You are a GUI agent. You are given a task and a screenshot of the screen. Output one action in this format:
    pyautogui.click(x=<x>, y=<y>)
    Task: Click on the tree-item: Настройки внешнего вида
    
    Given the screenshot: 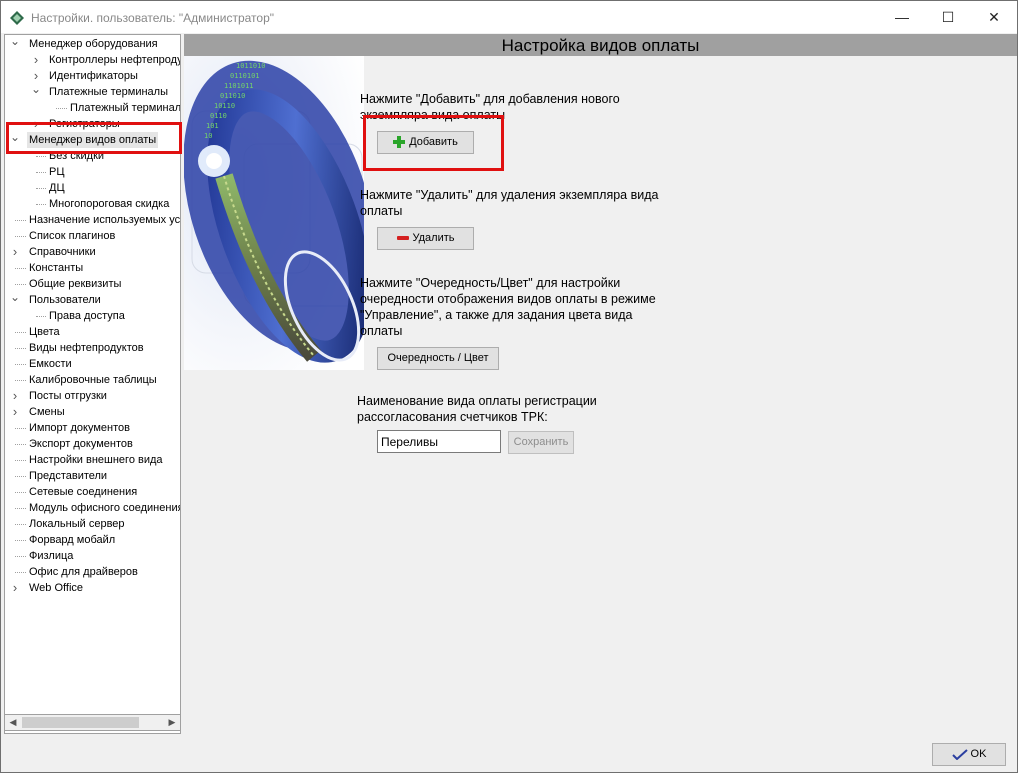 What is the action you would take?
    pyautogui.click(x=92, y=460)
    